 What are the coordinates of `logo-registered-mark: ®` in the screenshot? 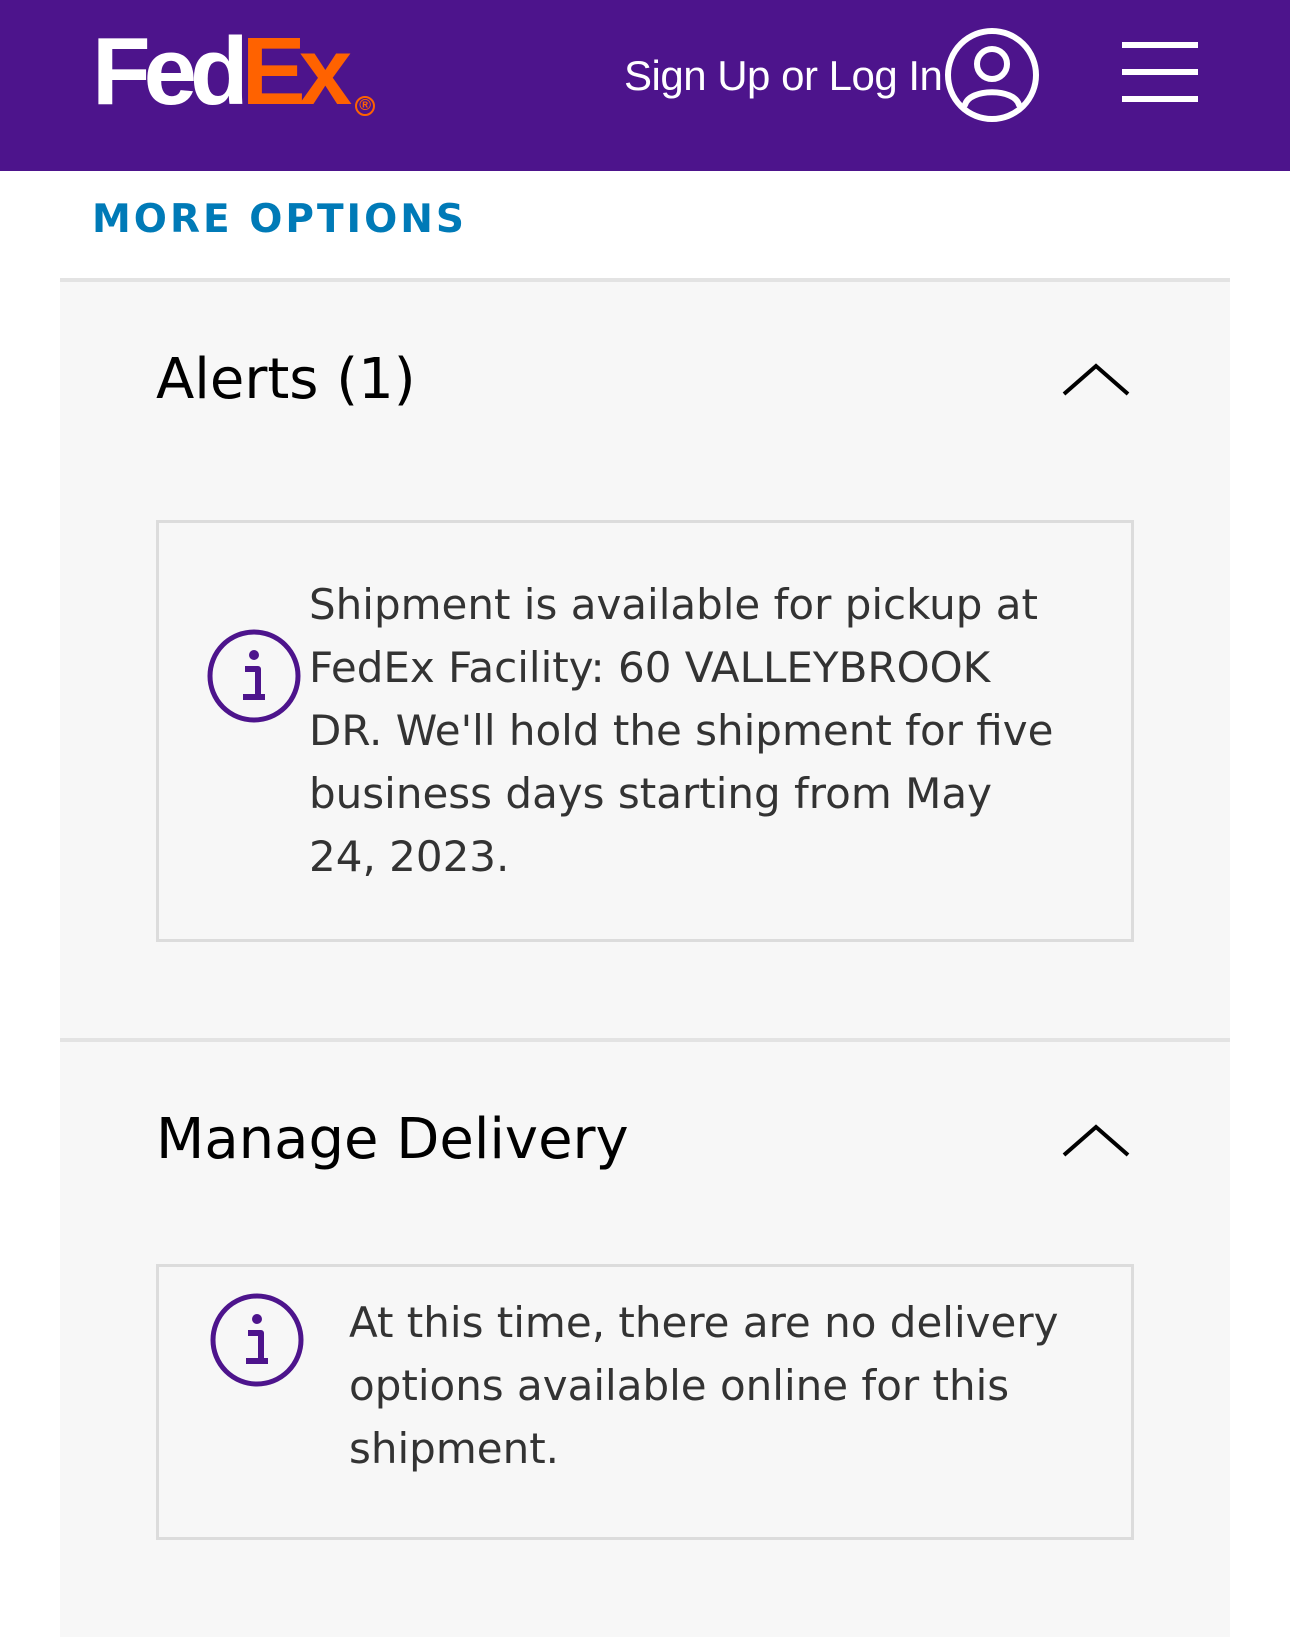 It's located at (365, 106).